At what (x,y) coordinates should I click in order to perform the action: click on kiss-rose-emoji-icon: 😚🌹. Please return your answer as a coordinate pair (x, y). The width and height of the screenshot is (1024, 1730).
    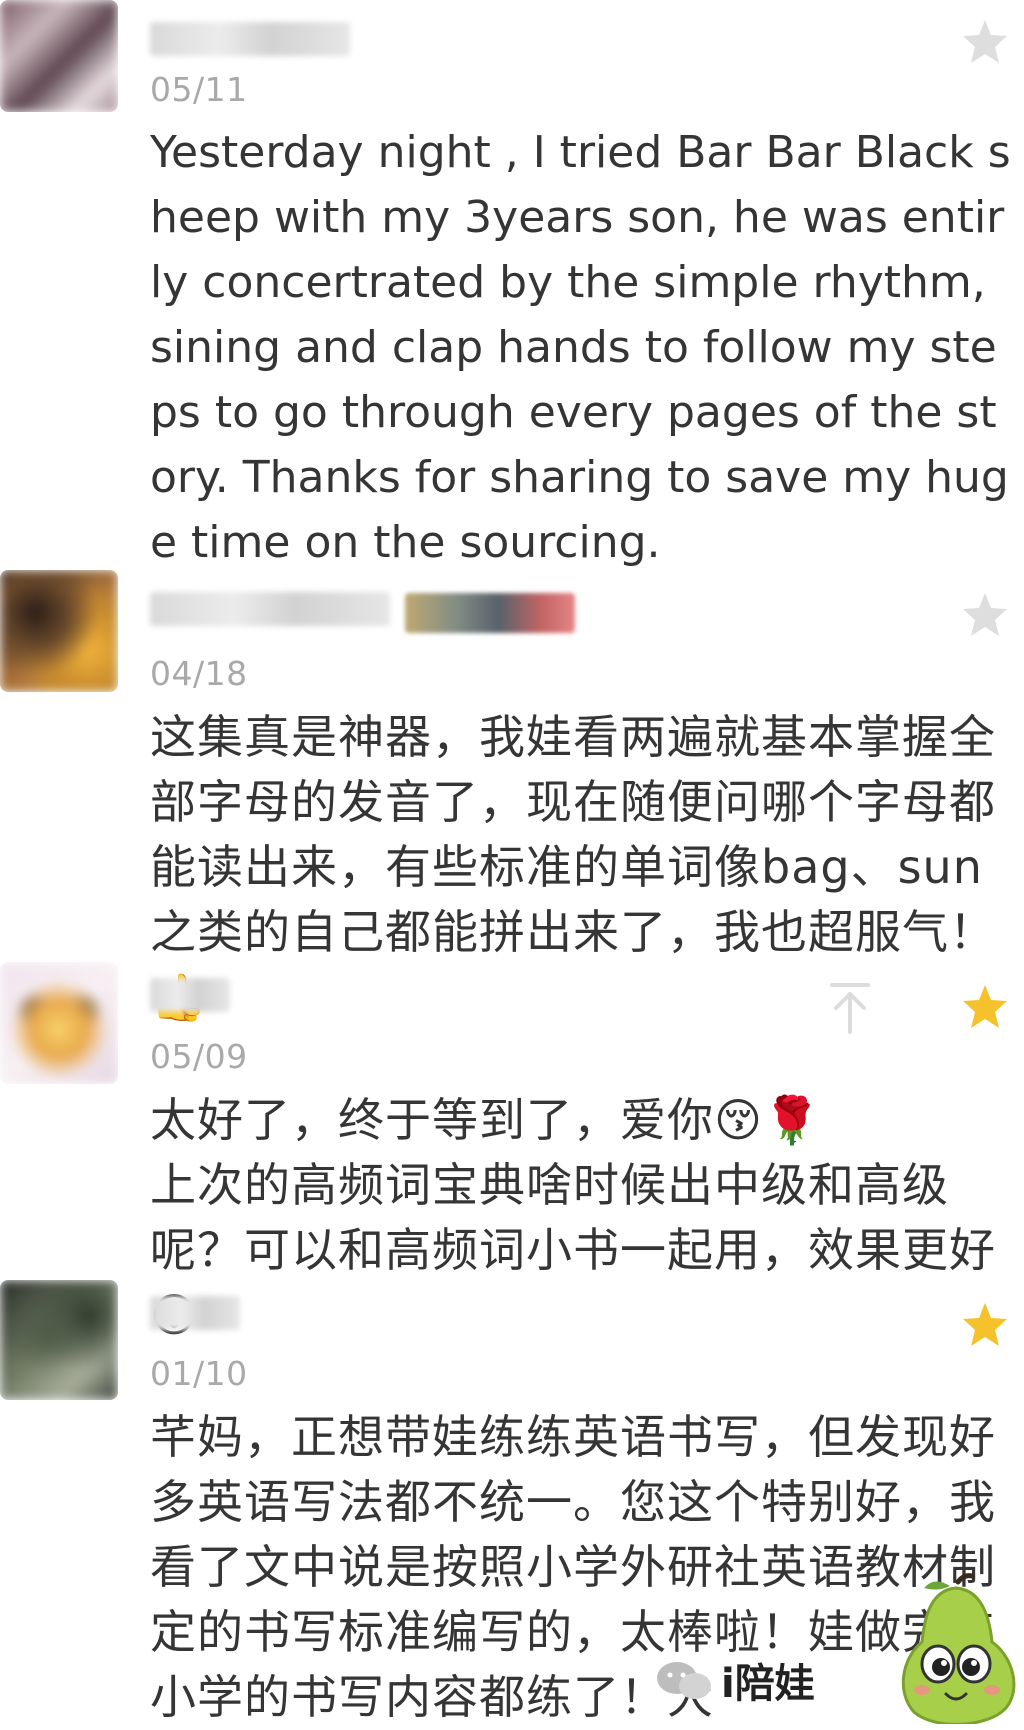
    Looking at the image, I should click on (768, 1120).